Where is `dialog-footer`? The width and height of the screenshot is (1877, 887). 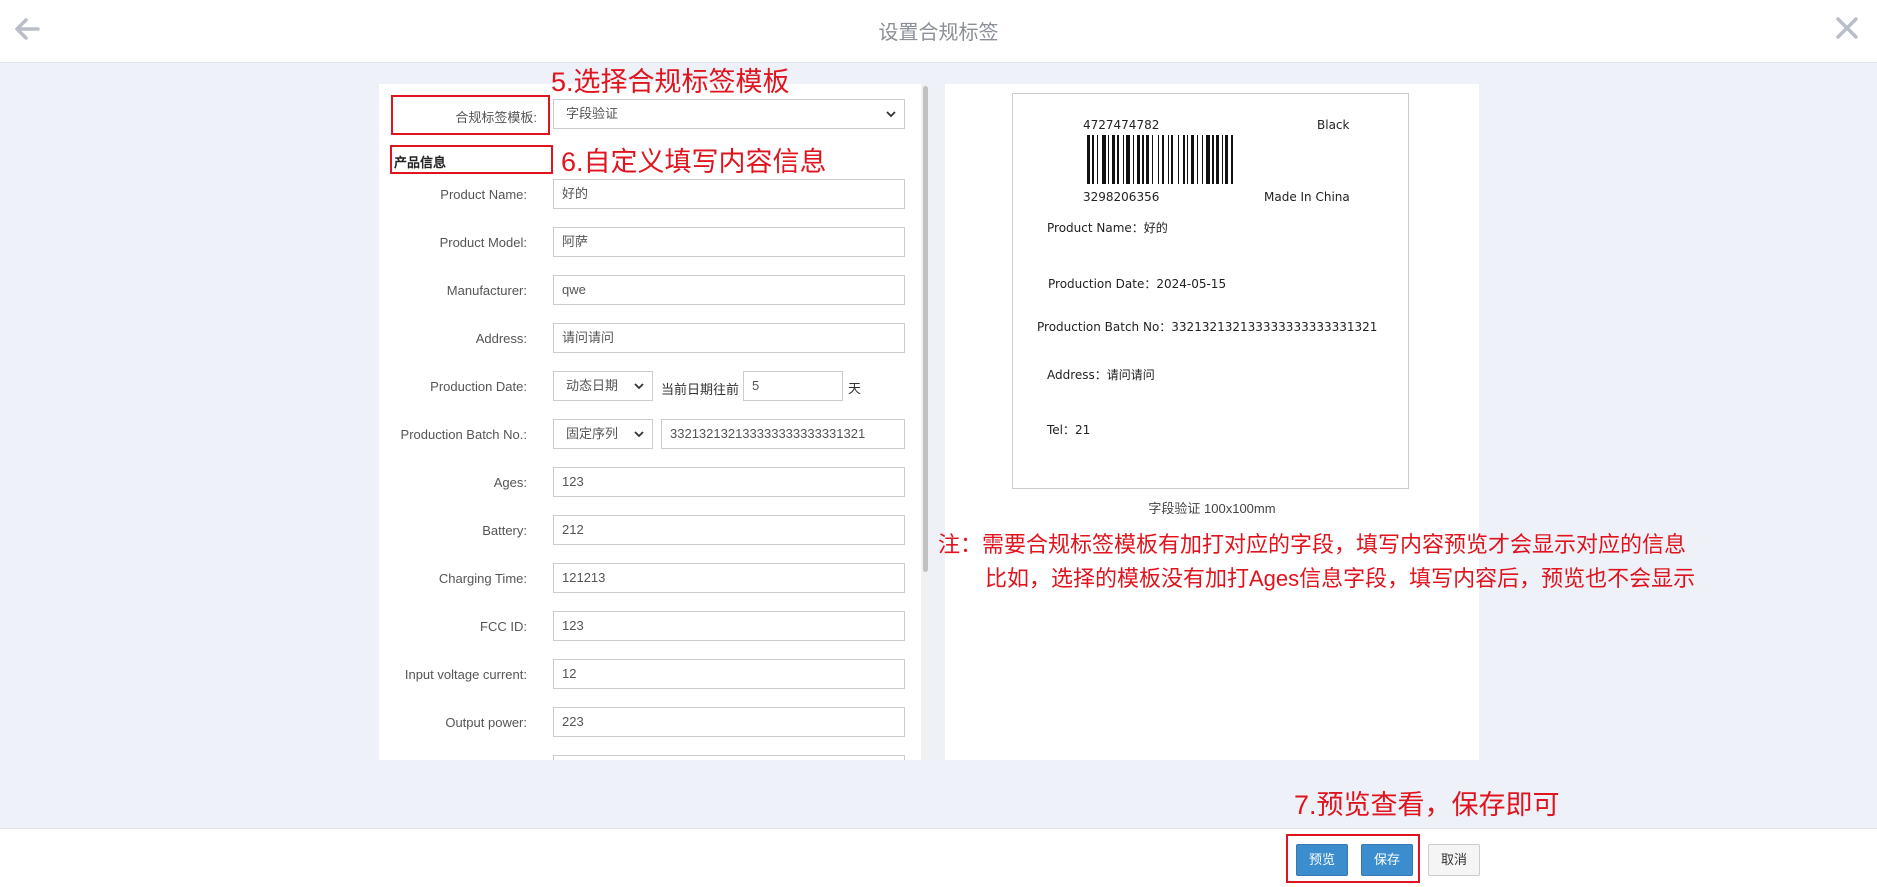 dialog-footer is located at coordinates (938, 857).